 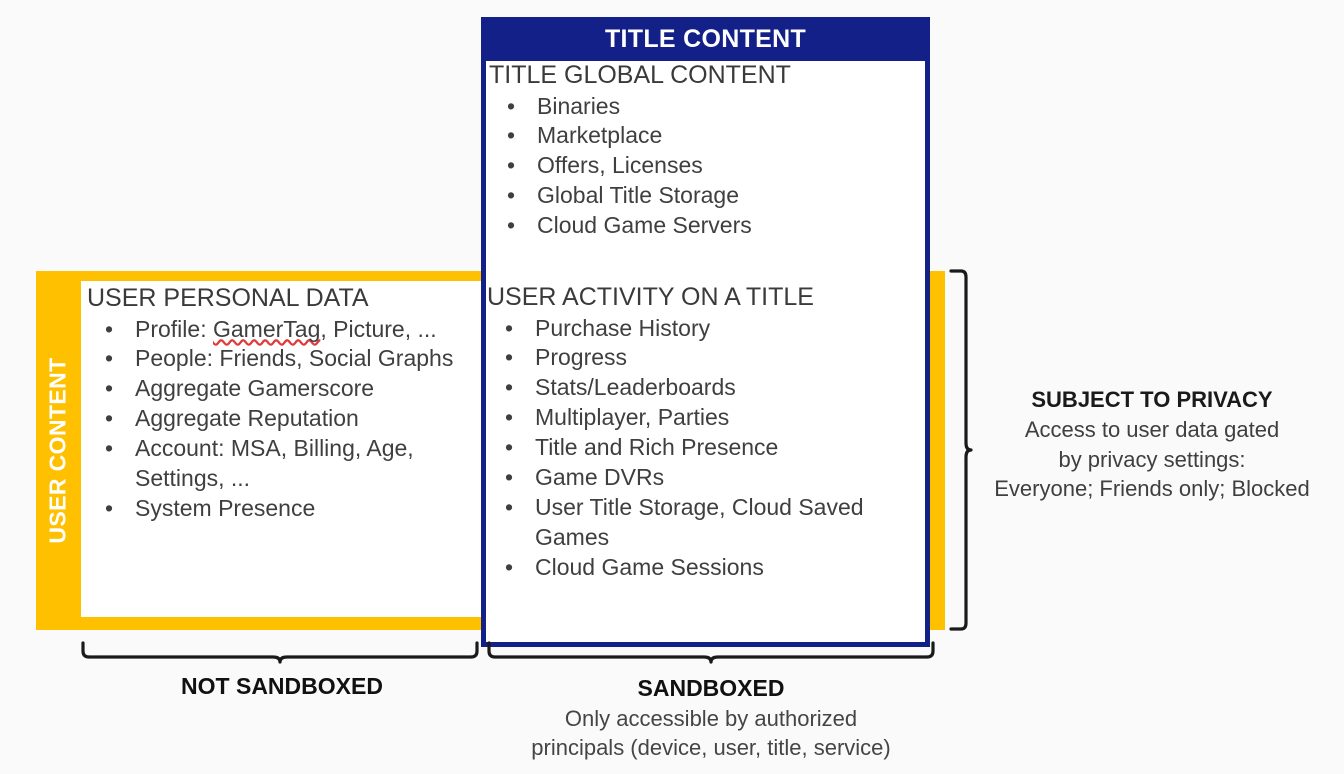 I want to click on privacy-note-line-1: Access to user data gated, so click(x=1152, y=430).